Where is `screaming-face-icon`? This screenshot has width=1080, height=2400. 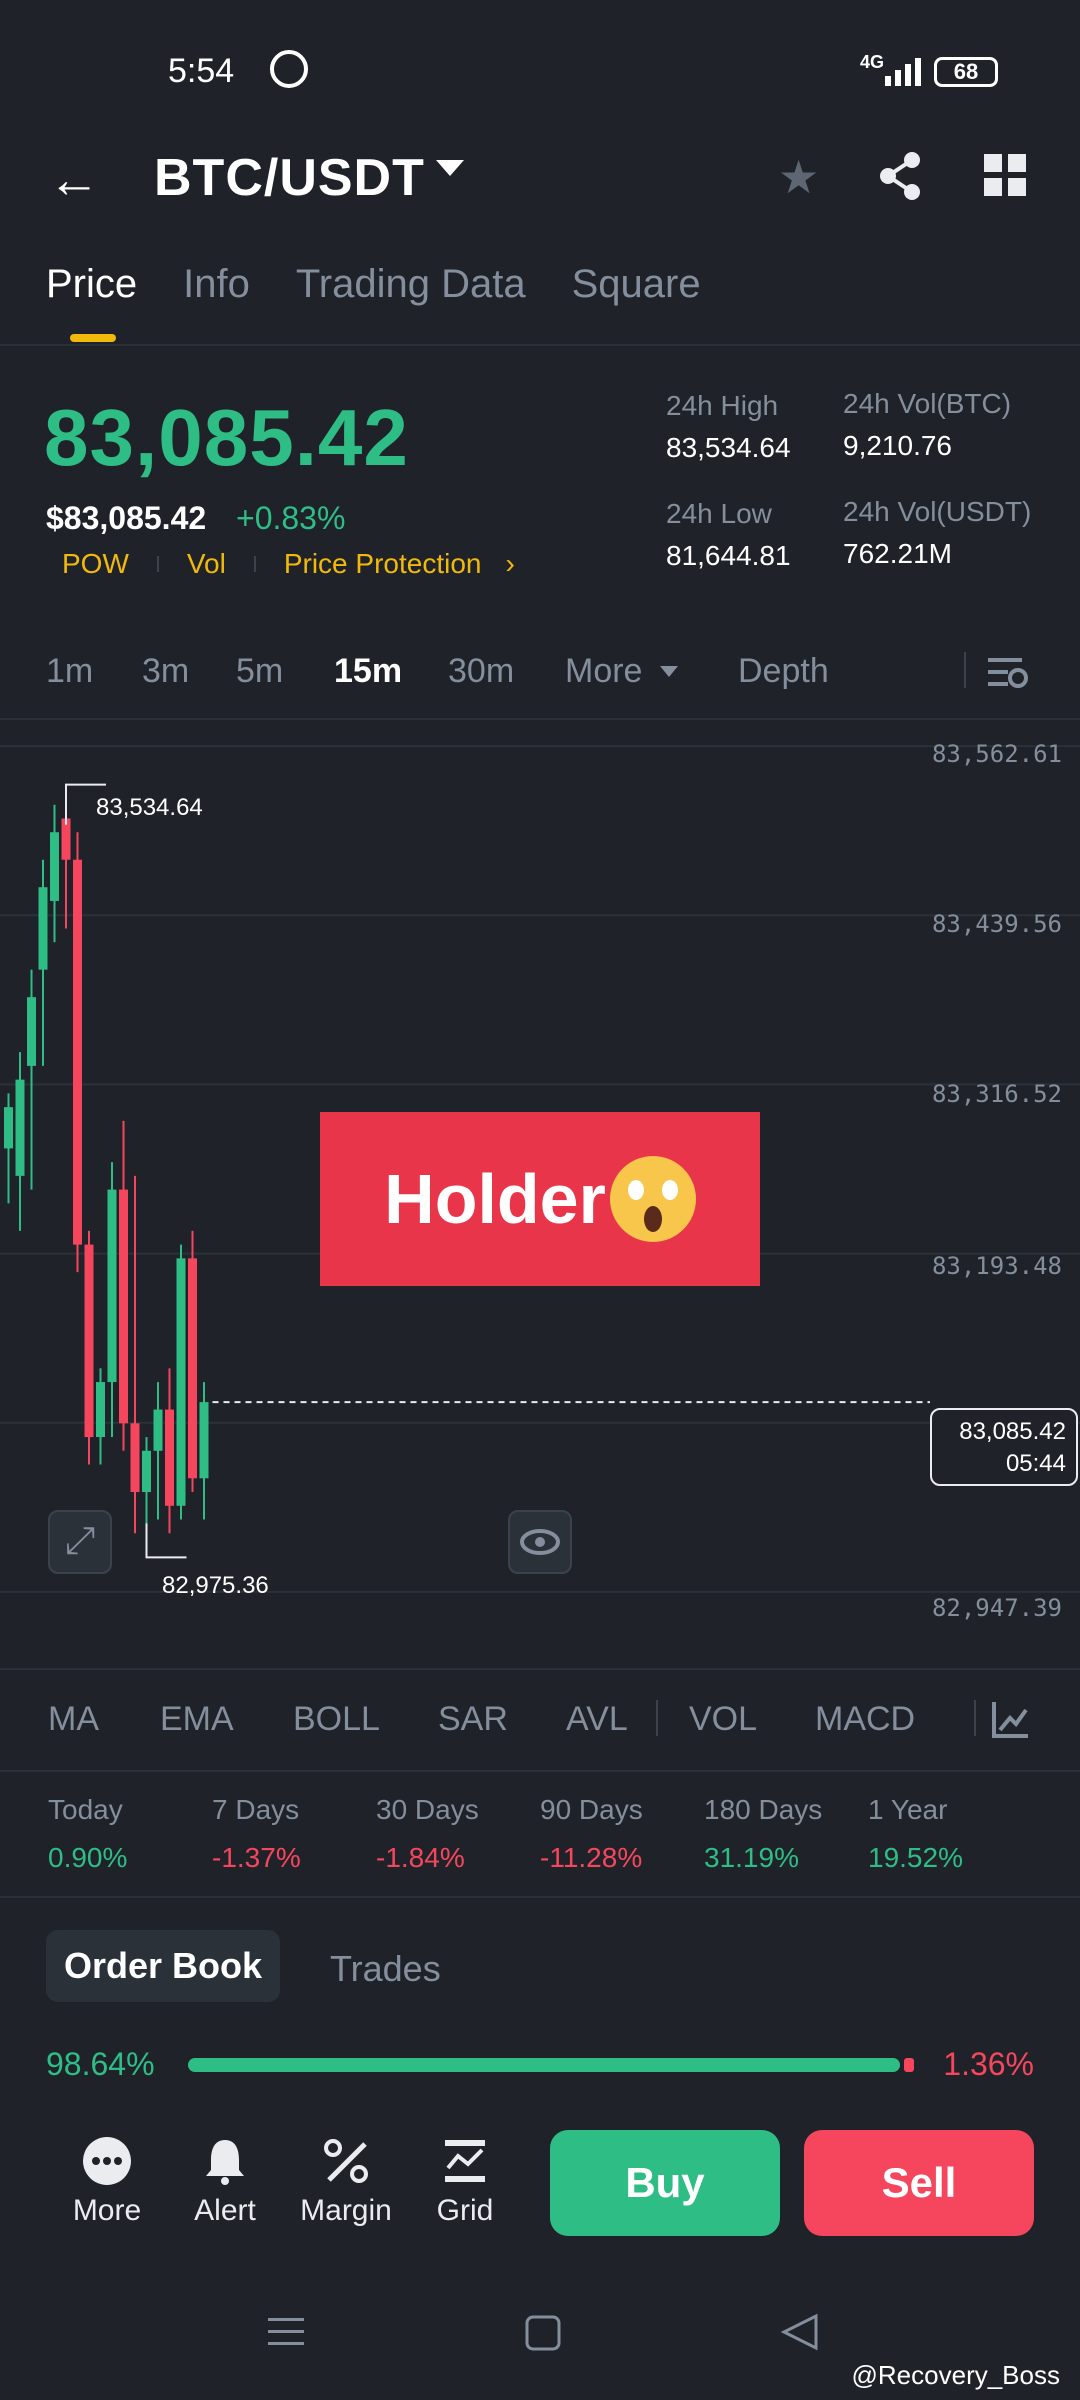 screaming-face-icon is located at coordinates (652, 1199).